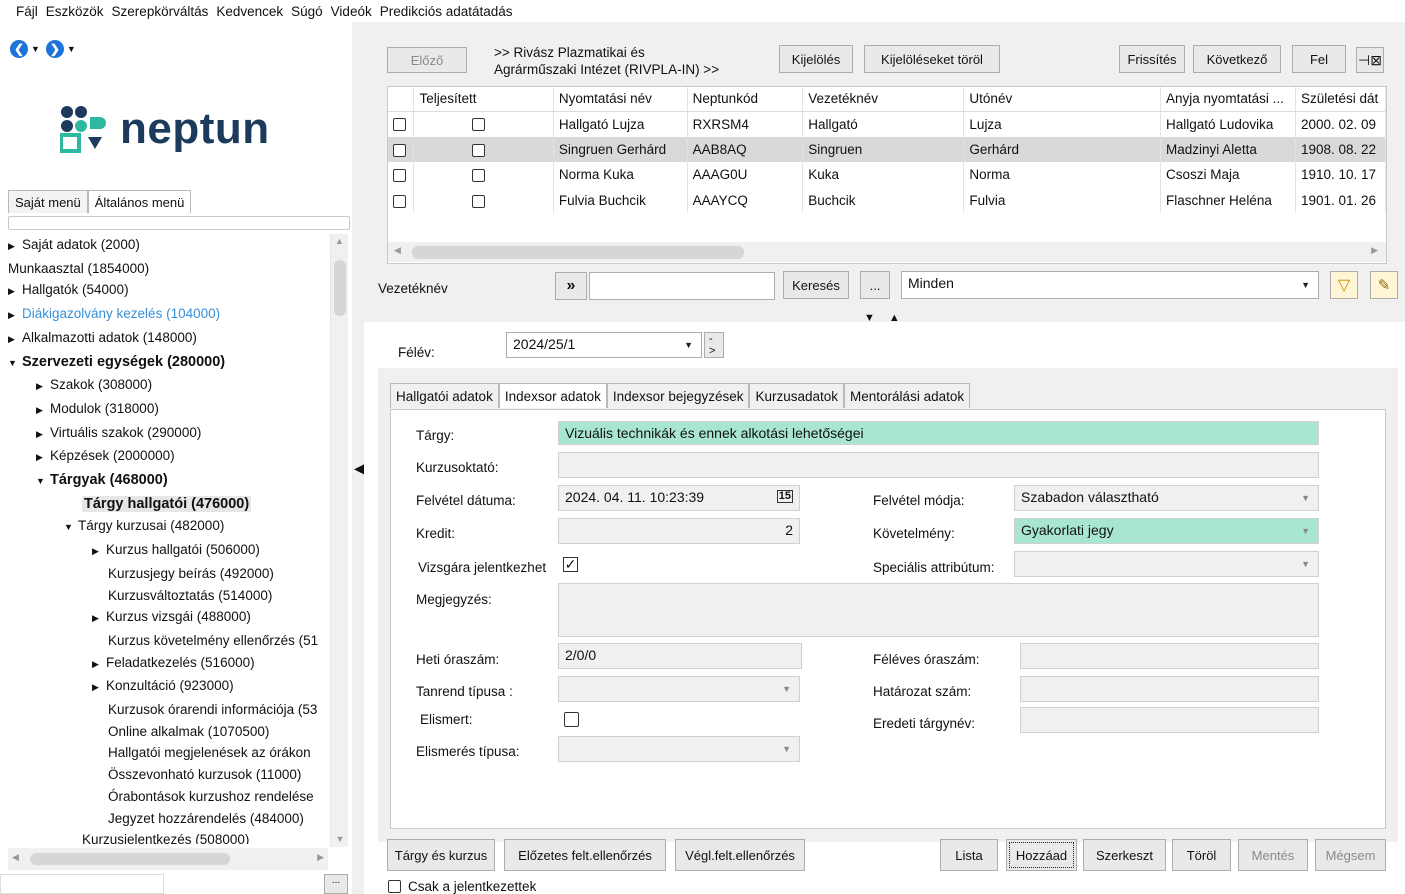  I want to click on list-button: Lista, so click(969, 855).